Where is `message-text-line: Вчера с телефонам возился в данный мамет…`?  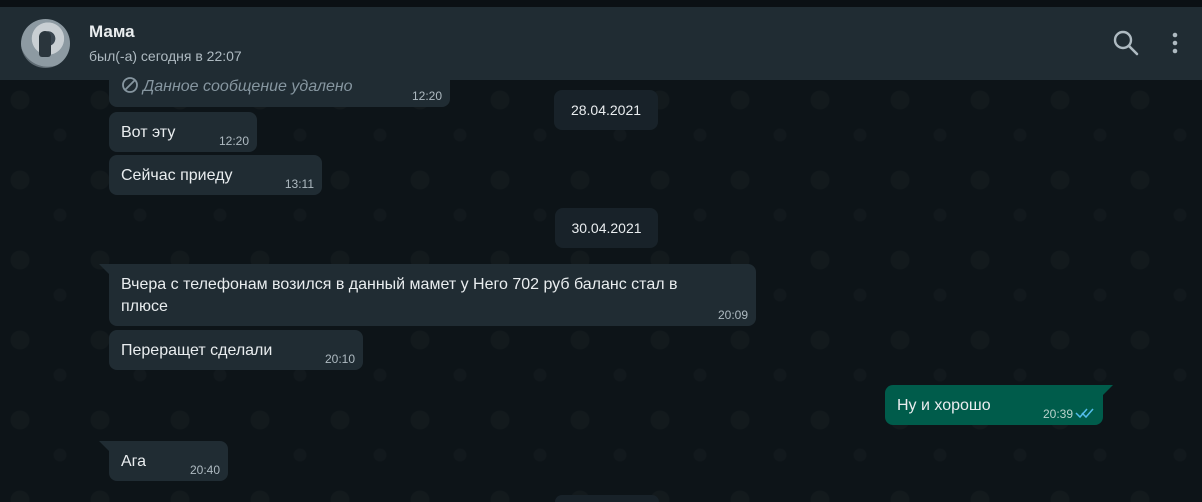 message-text-line: Вчера с телефонам возился в данный мамет… is located at coordinates (399, 284).